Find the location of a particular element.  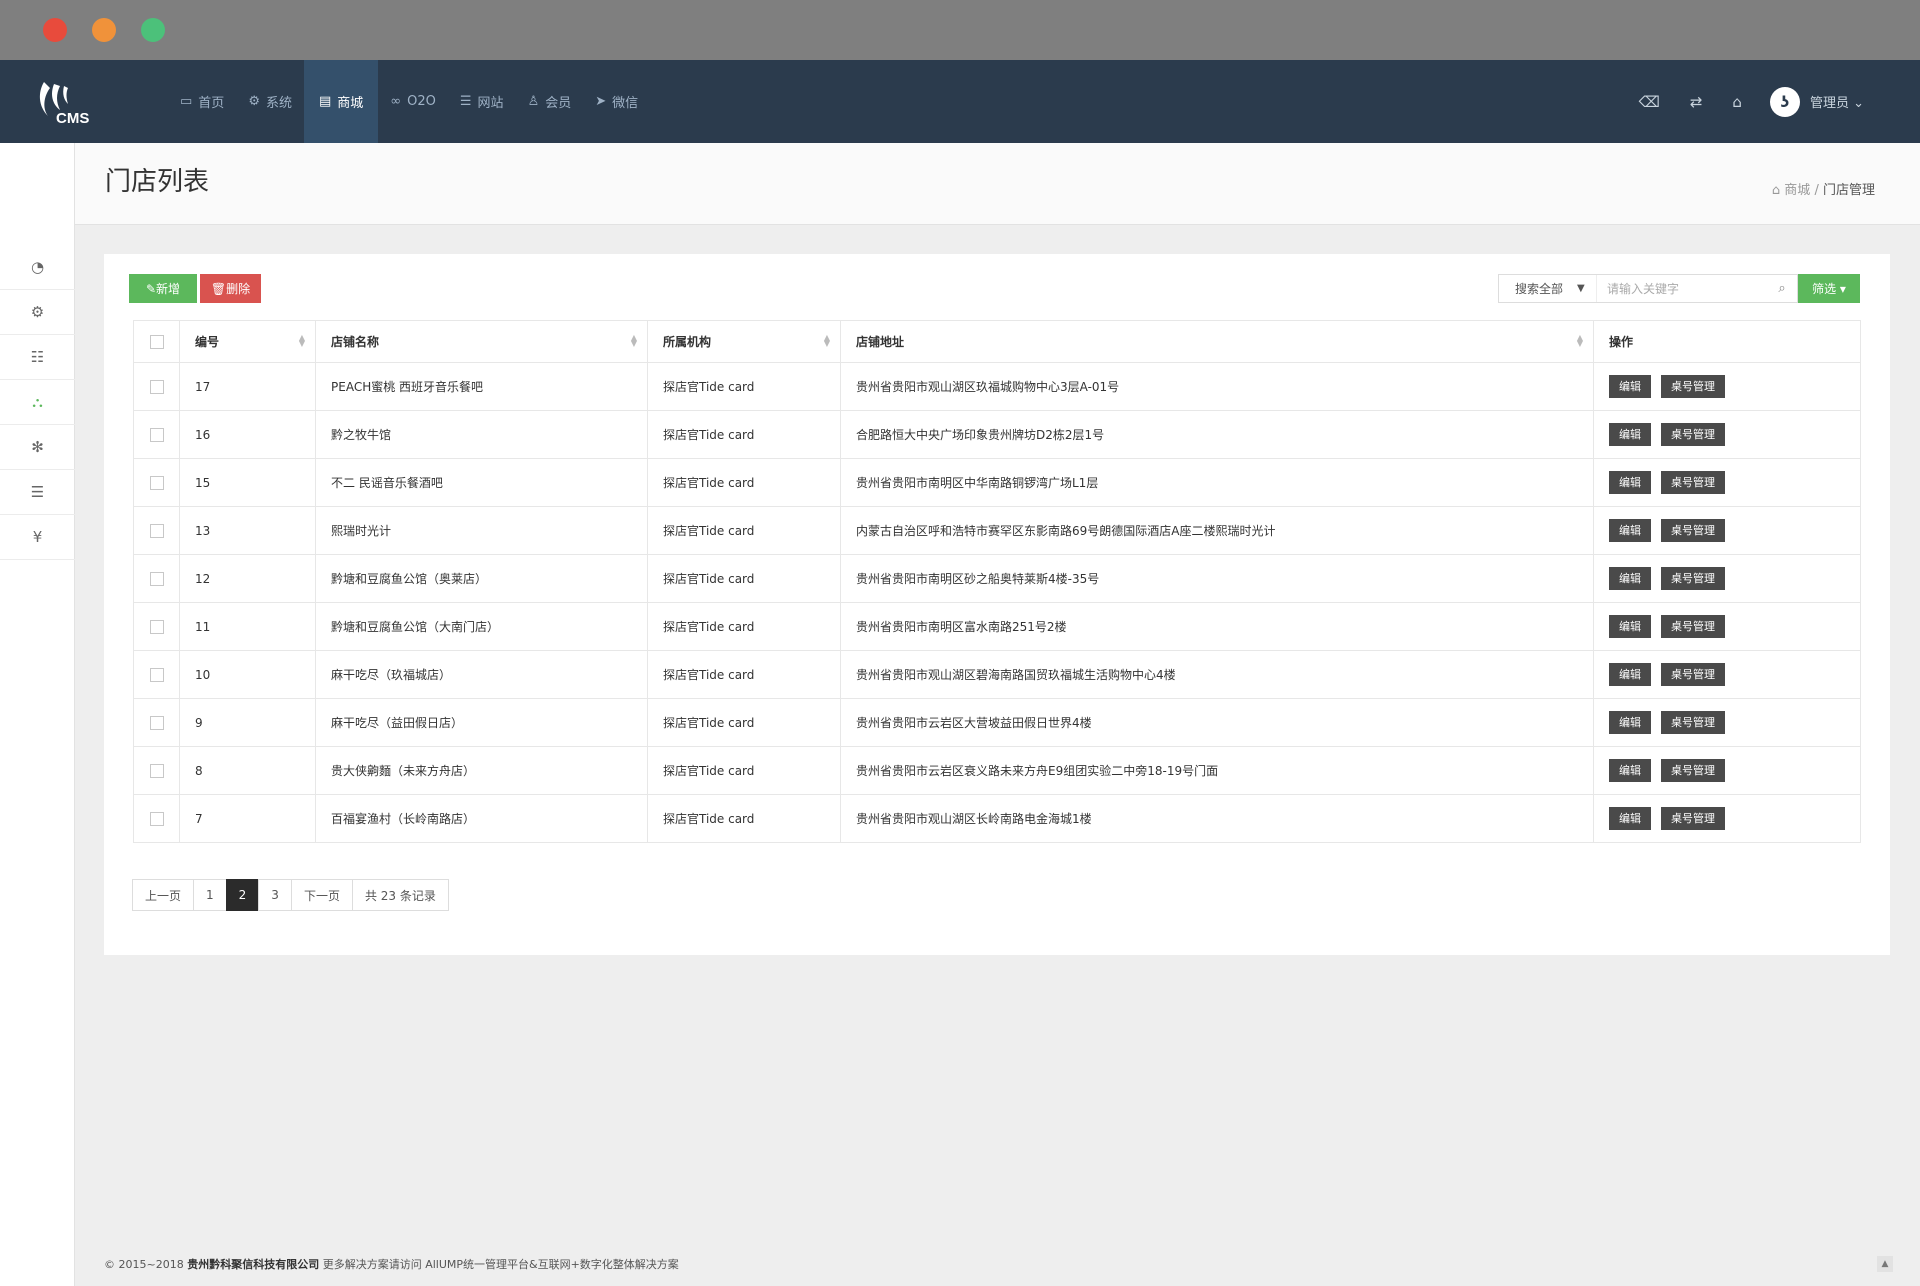

nav-item-wechat: ➤ 微信 is located at coordinates (616, 101).